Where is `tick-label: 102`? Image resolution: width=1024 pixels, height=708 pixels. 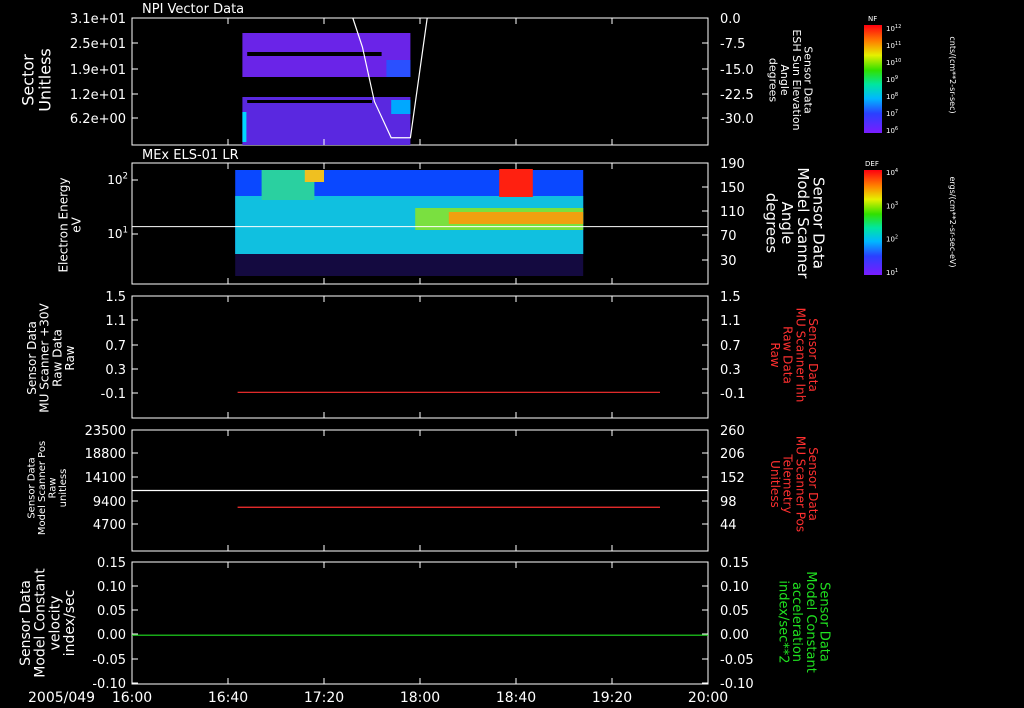
tick-label: 102 is located at coordinates (117, 179).